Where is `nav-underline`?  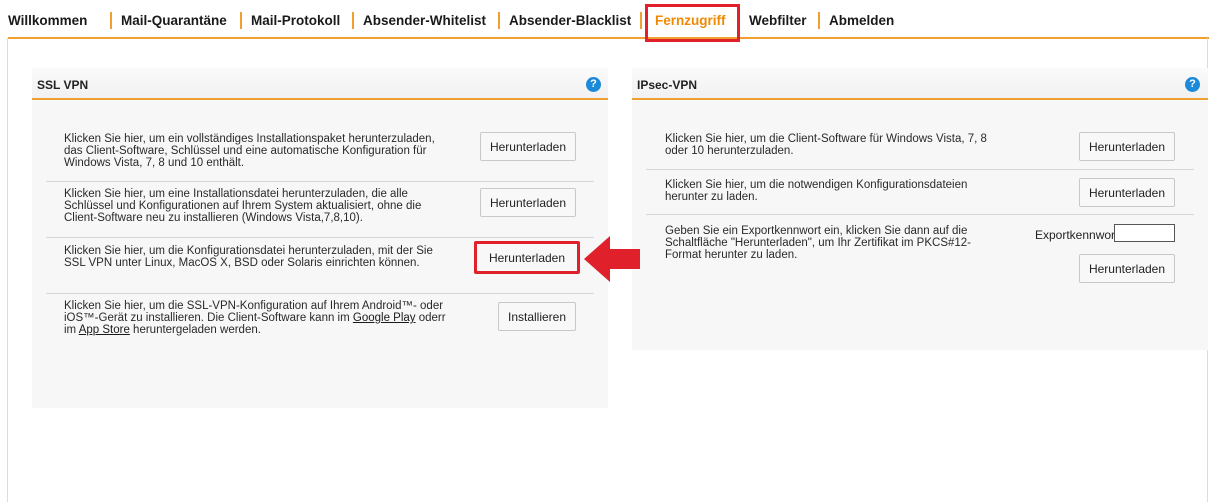
nav-underline is located at coordinates (608, 38).